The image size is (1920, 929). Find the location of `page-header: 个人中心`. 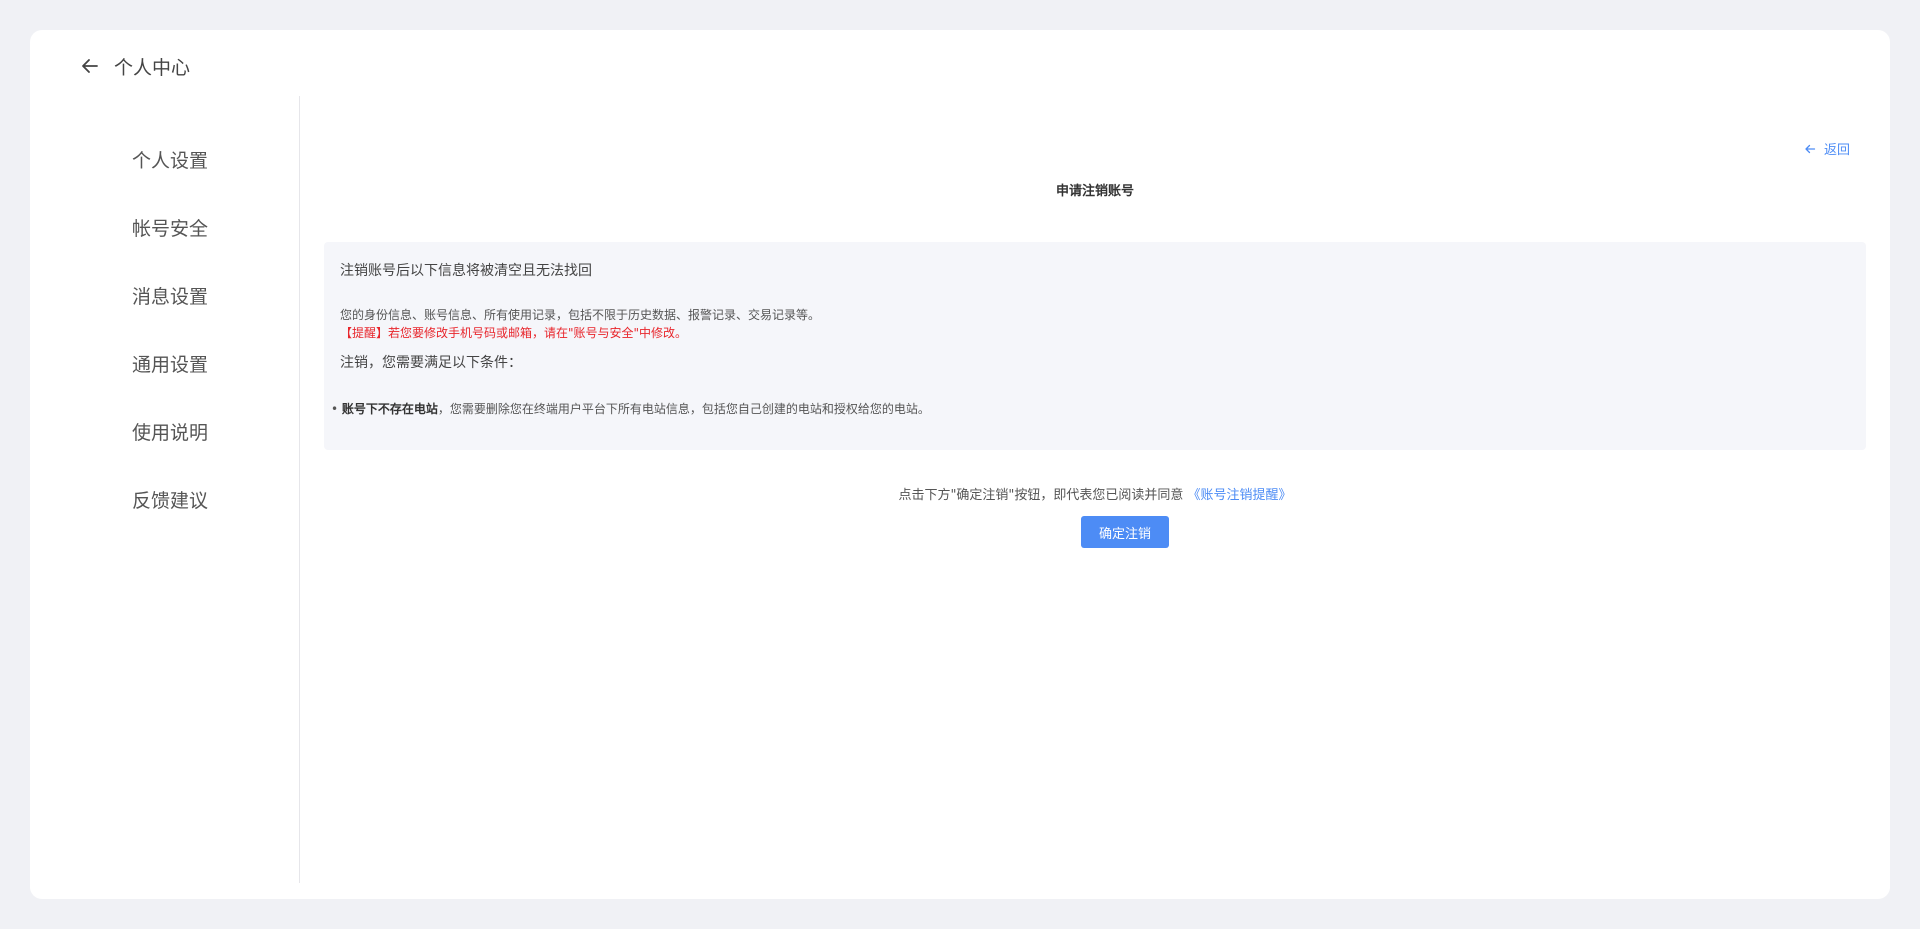

page-header: 个人中心 is located at coordinates (135, 66).